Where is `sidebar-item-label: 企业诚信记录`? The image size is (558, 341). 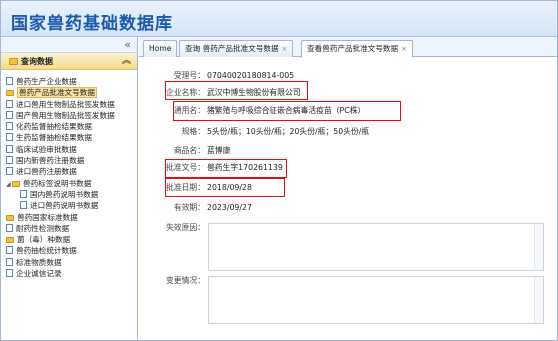 sidebar-item-label: 企业诚信记录 is located at coordinates (39, 274).